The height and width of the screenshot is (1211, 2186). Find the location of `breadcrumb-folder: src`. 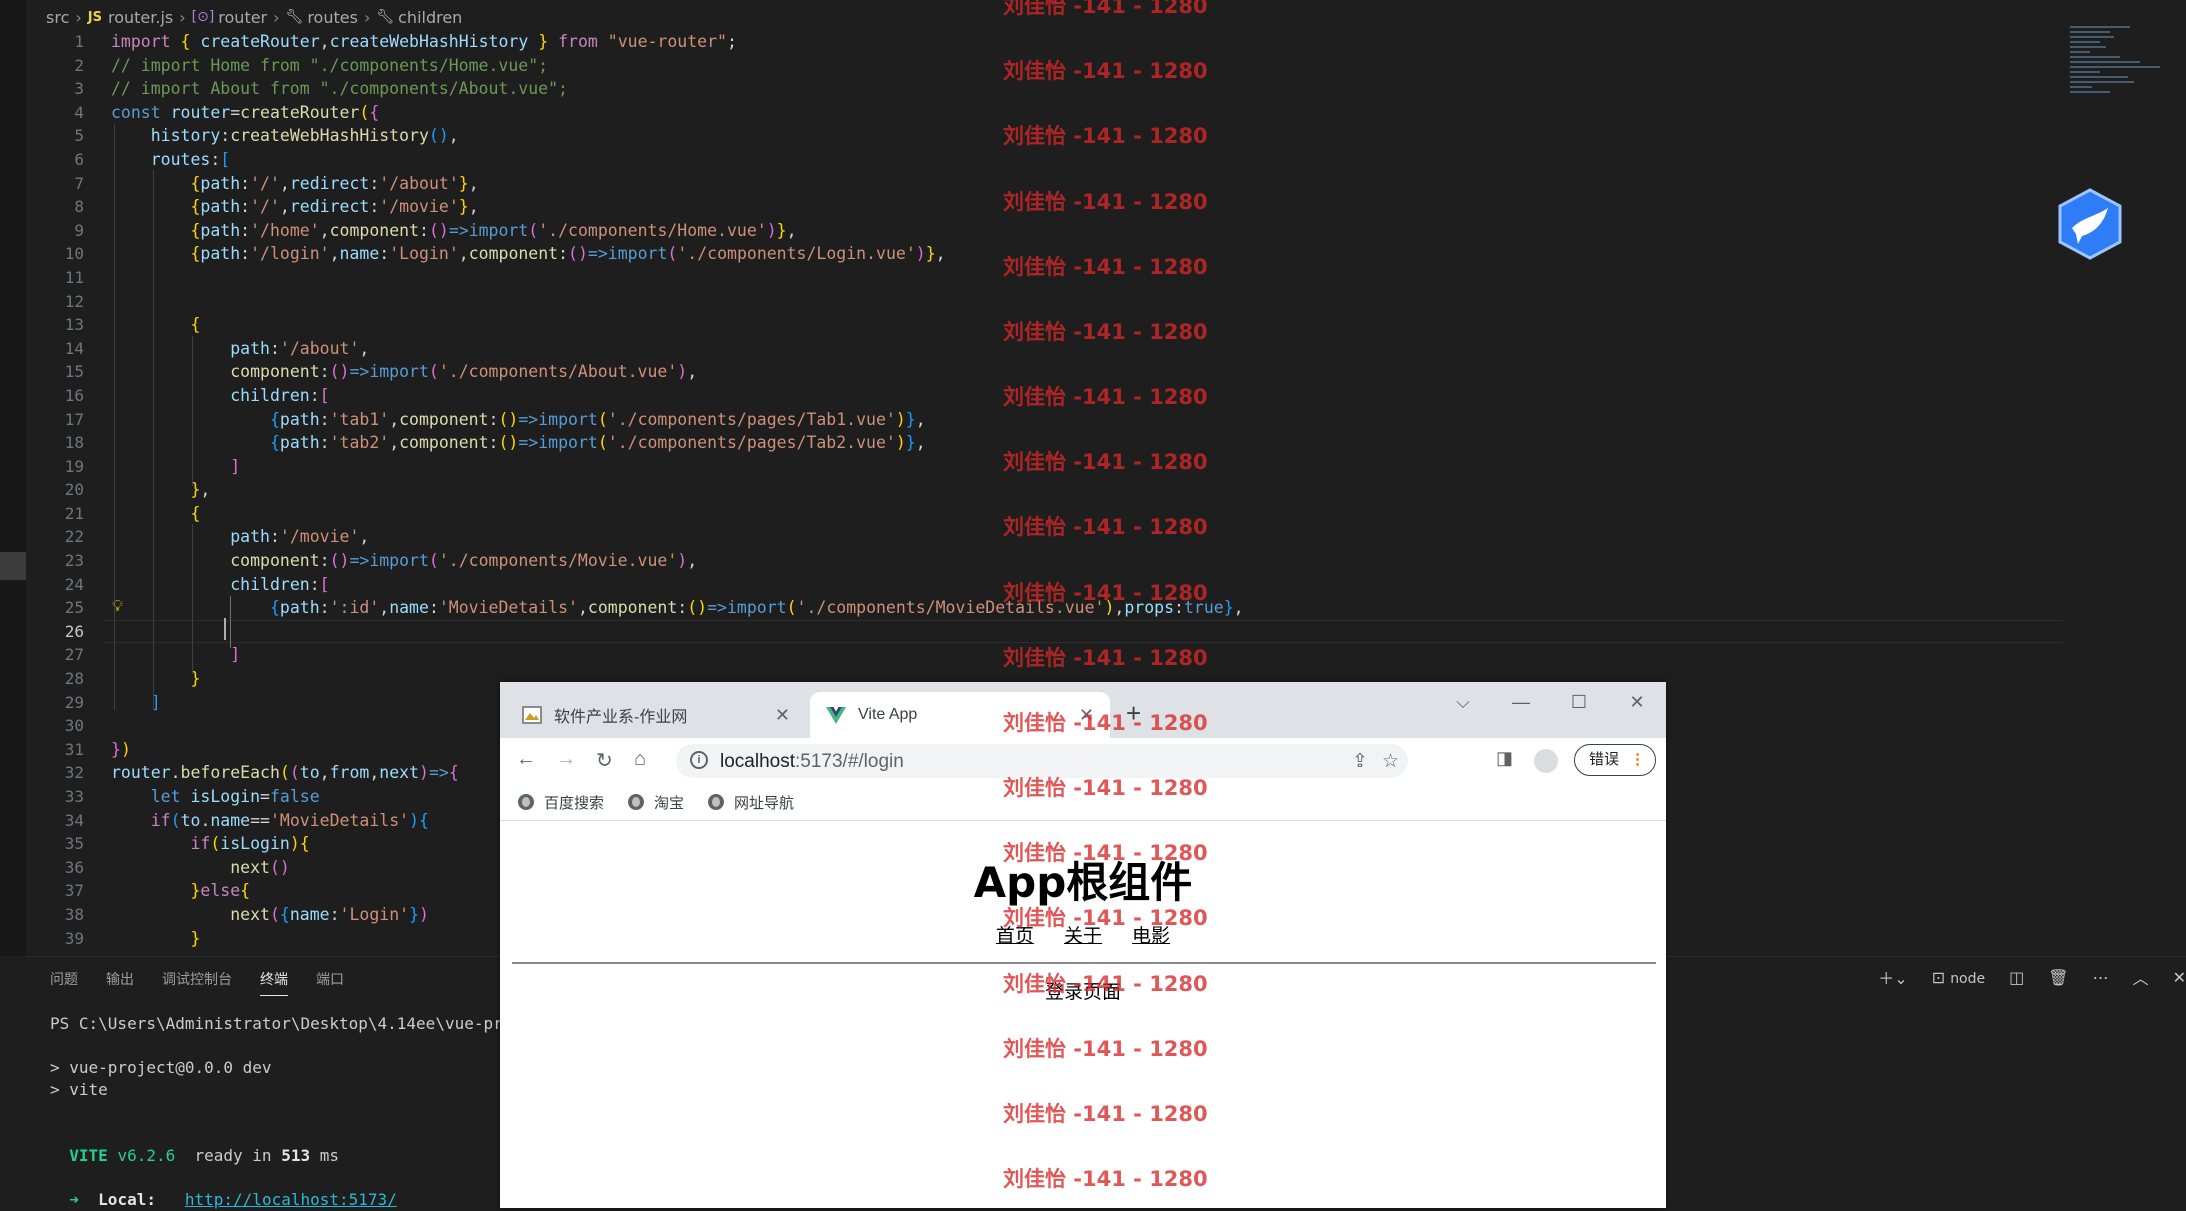

breadcrumb-folder: src is located at coordinates (57, 17).